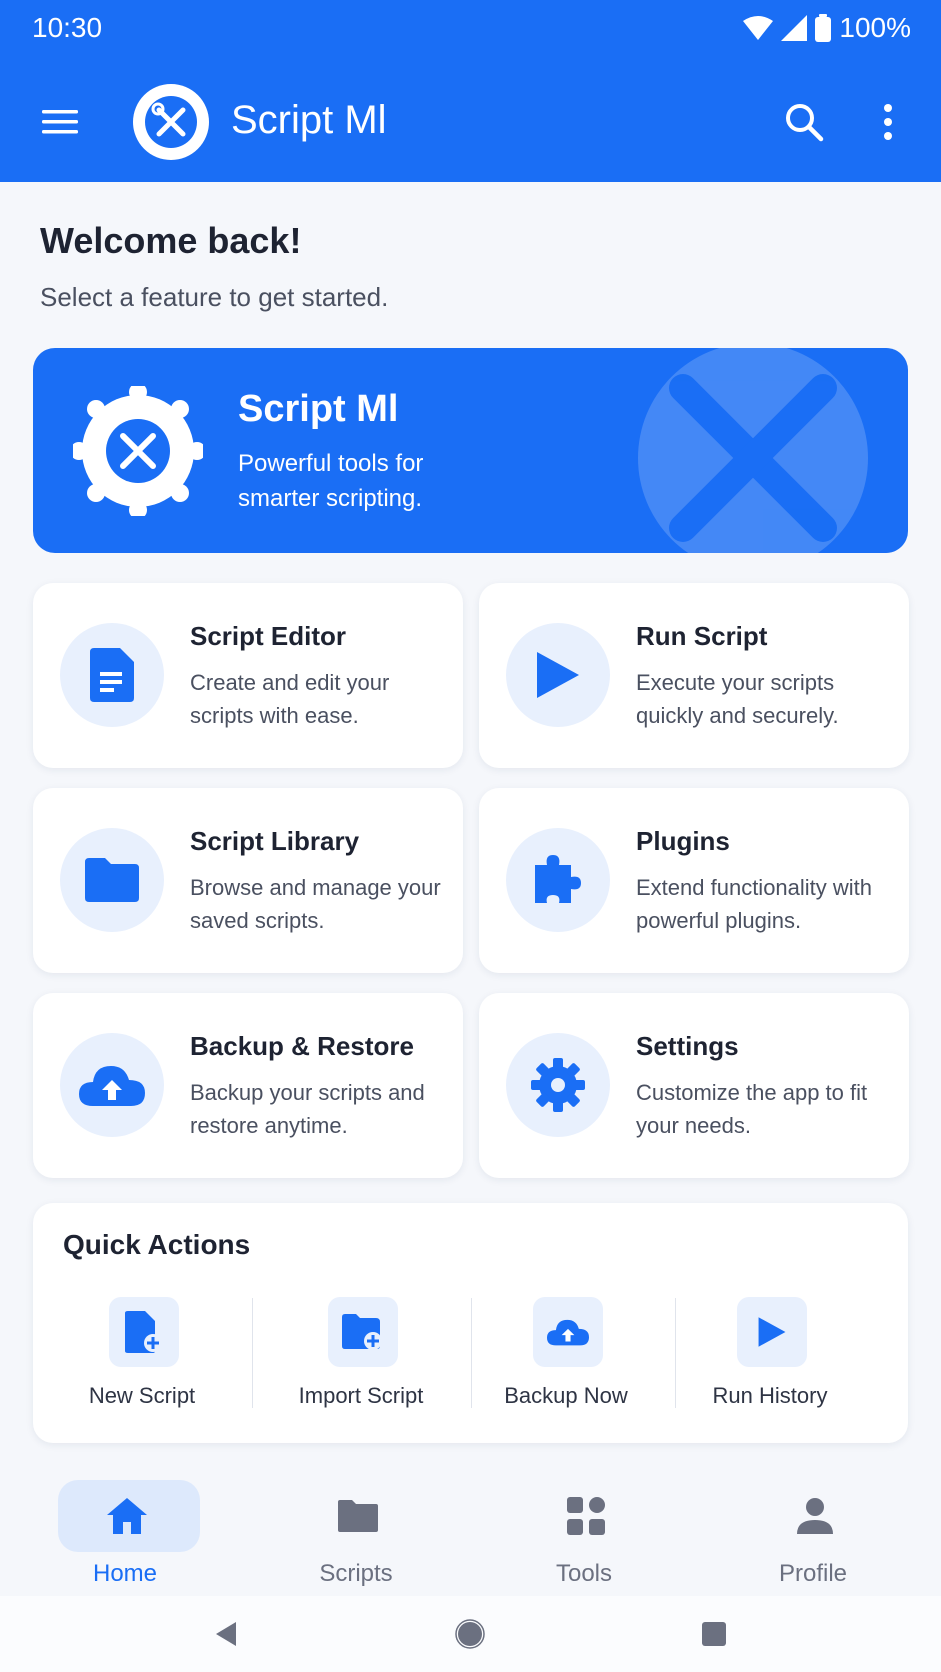 This screenshot has width=941, height=1672. What do you see at coordinates (290, 699) in the screenshot?
I see `card-description: Create and edit your scripts with ease.` at bounding box center [290, 699].